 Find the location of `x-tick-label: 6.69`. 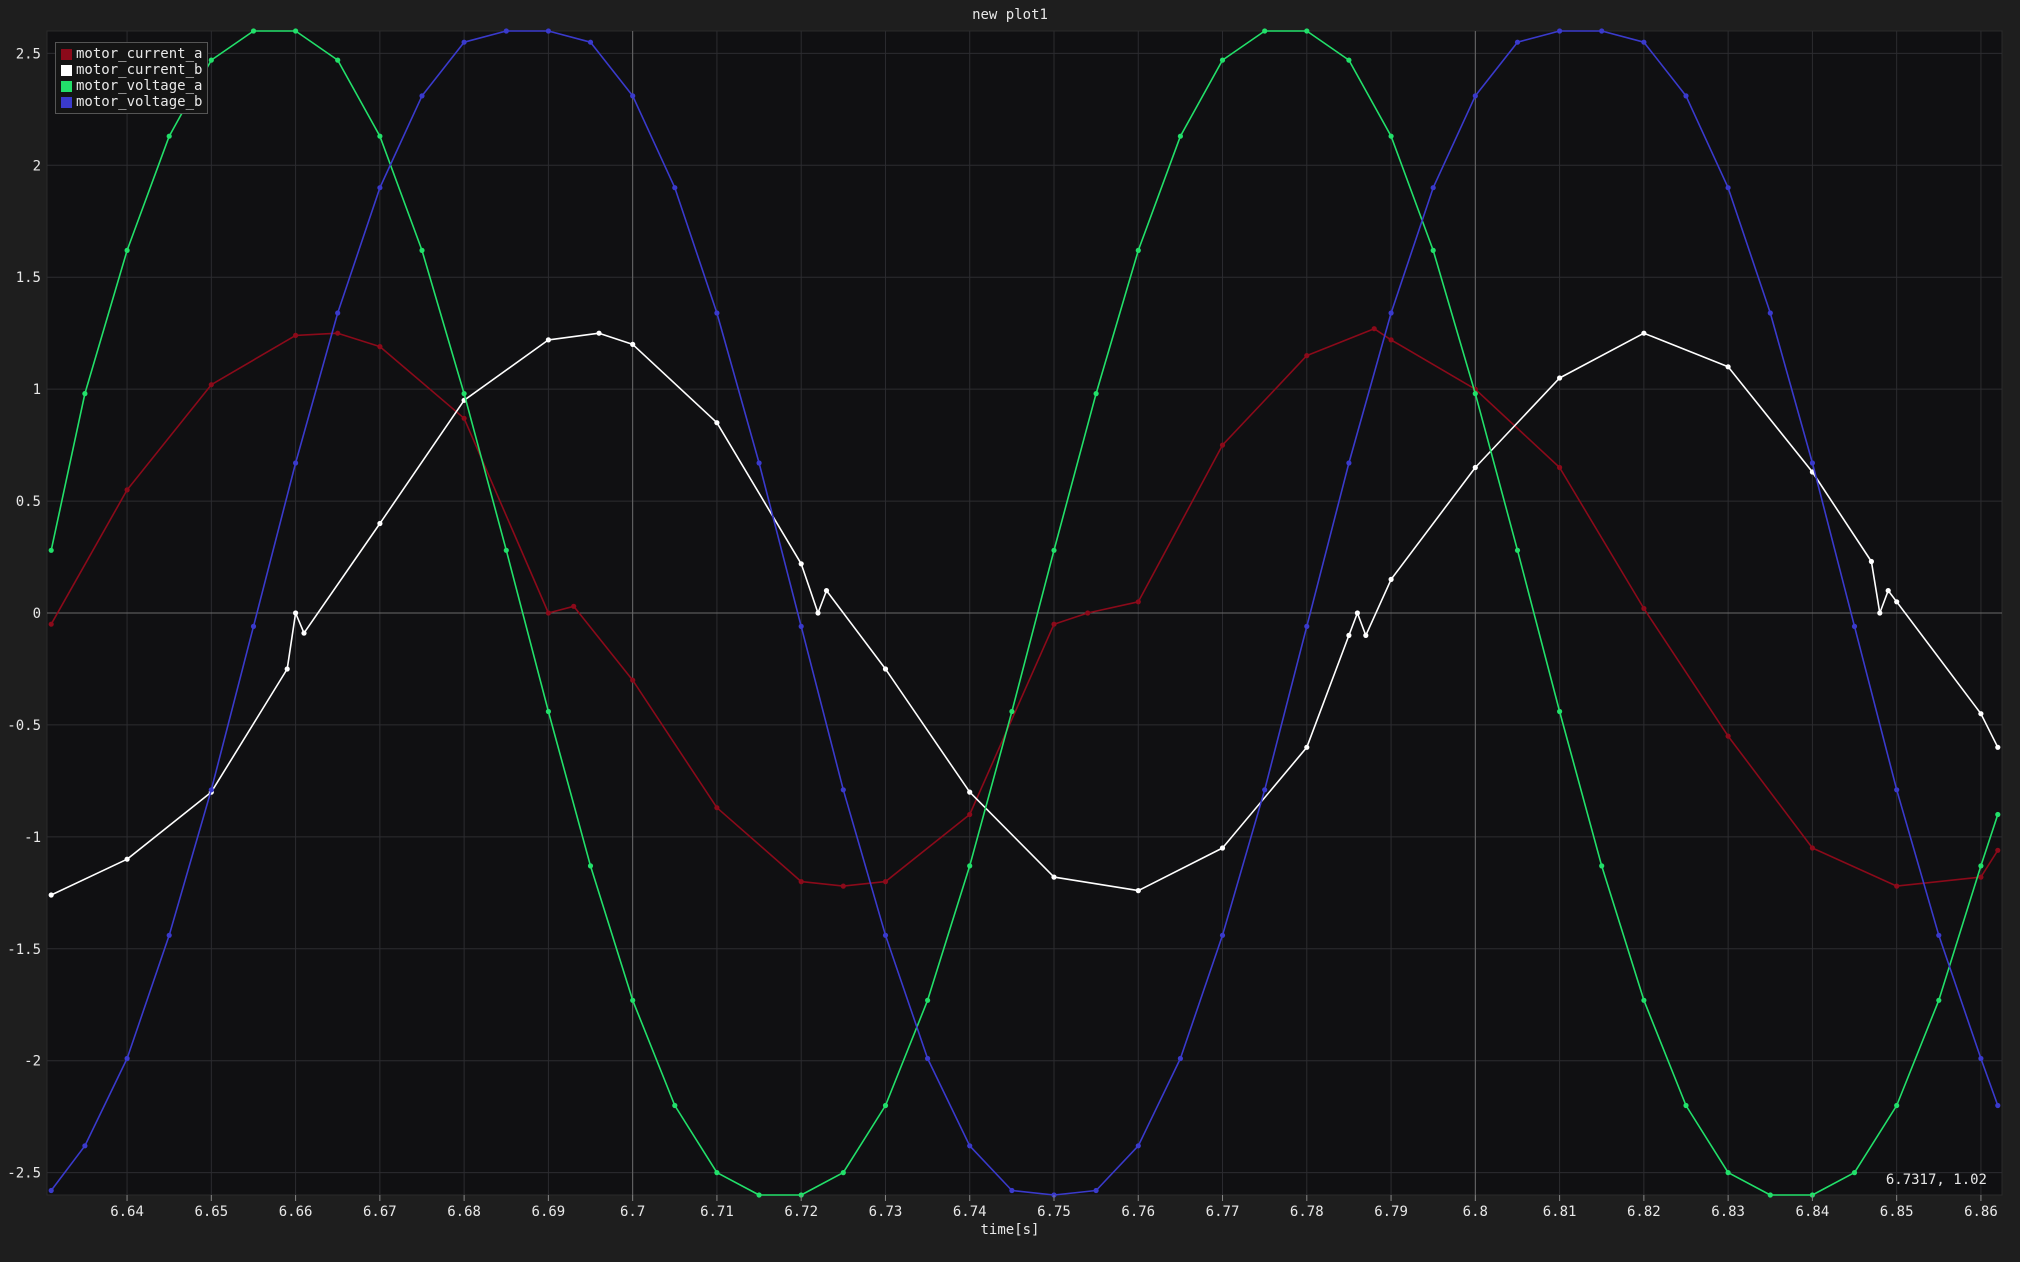

x-tick-label: 6.69 is located at coordinates (549, 1212).